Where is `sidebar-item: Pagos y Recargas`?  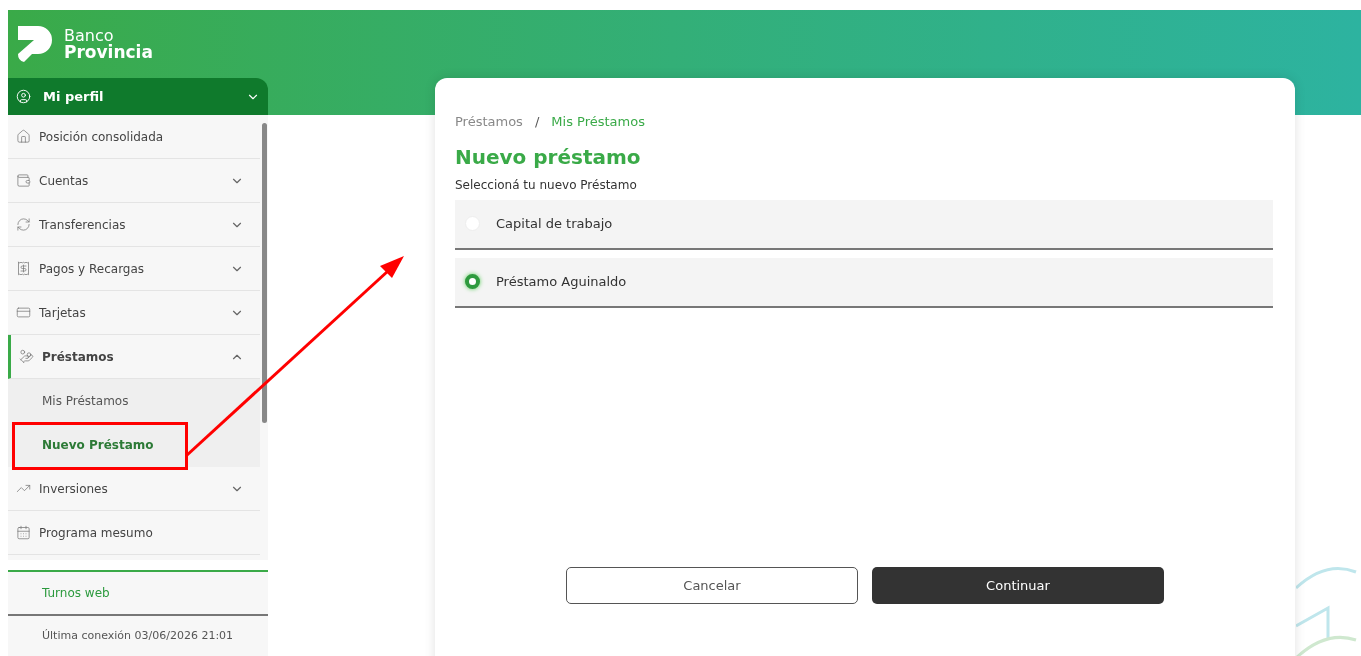 sidebar-item: Pagos y Recargas is located at coordinates (134, 269).